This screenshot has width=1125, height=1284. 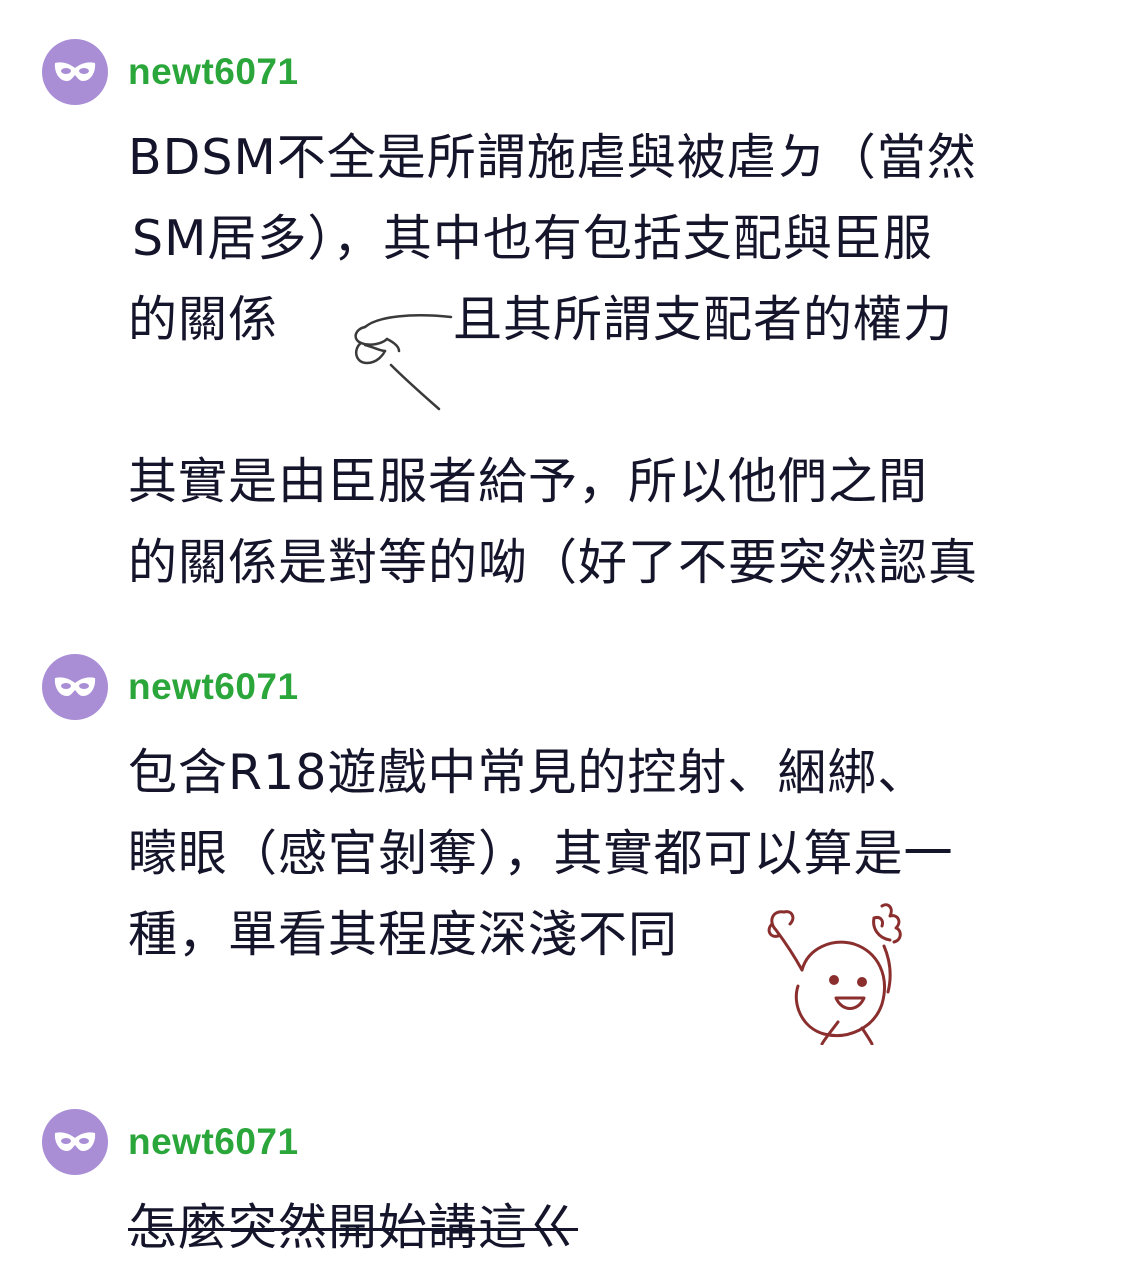 What do you see at coordinates (834, 974) in the screenshot?
I see `cheering-blob-doodle-icon` at bounding box center [834, 974].